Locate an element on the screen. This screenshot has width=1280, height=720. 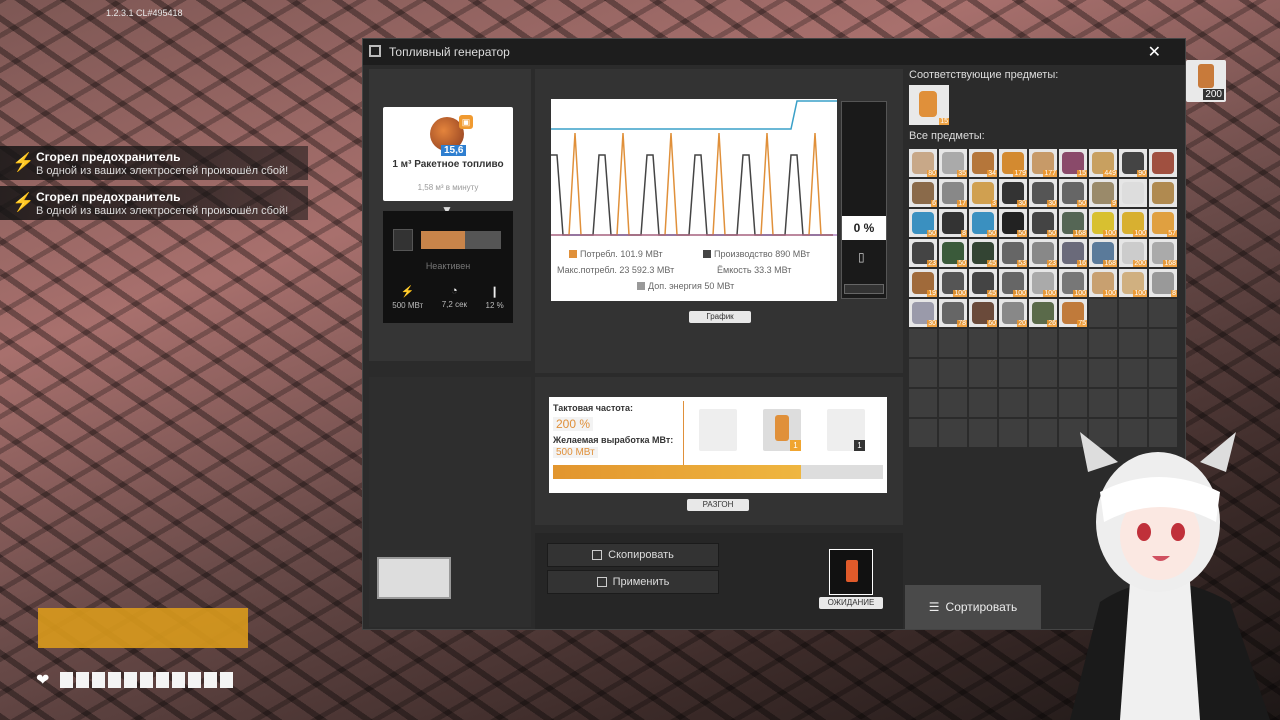
inventory-slot: 80 is located at coordinates (923, 163).